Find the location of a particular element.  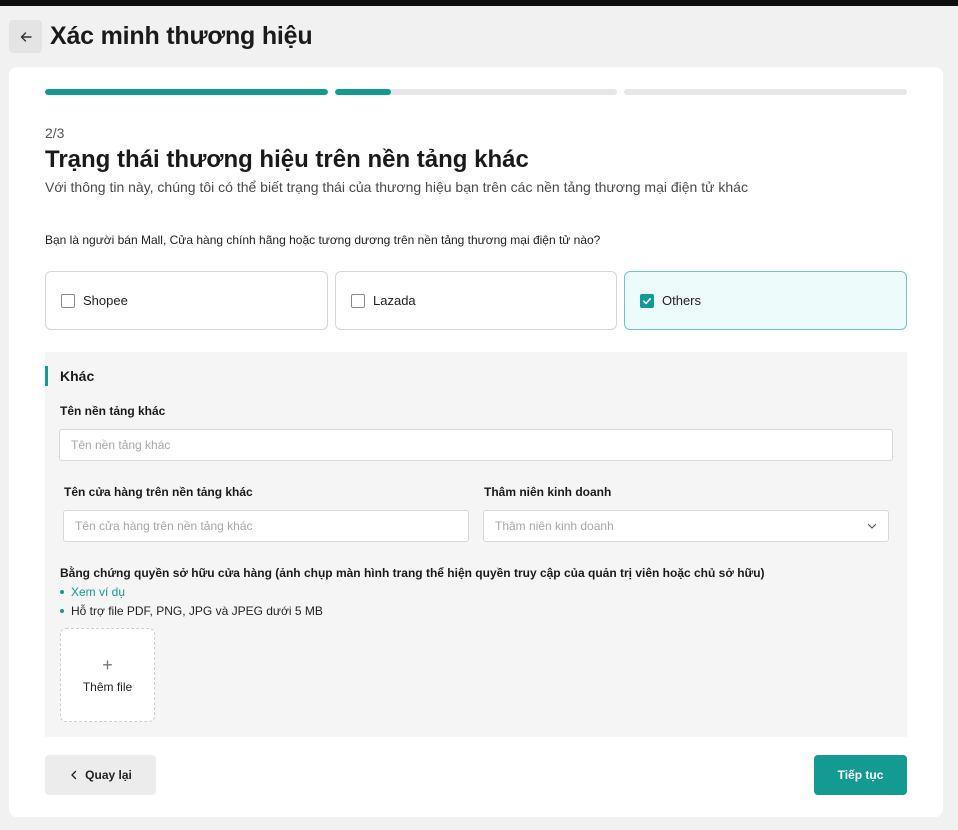

platform-name-label: Tên nền tảng khác is located at coordinates (113, 411).